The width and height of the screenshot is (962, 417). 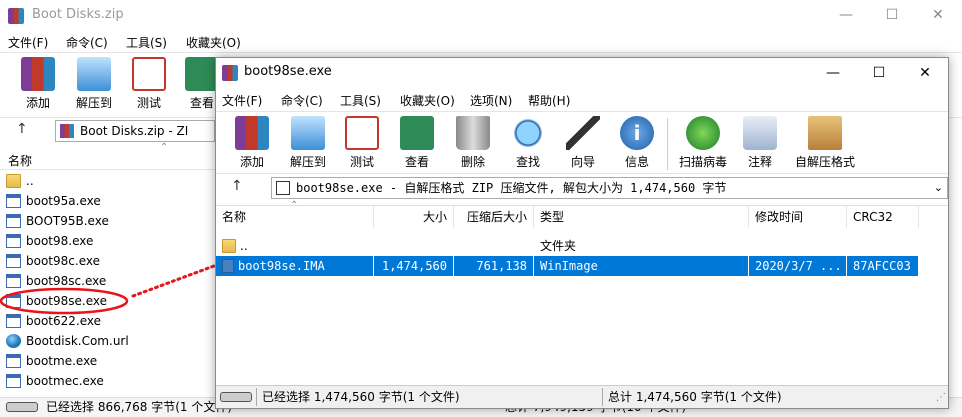 I want to click on checklist-icon, so click(x=149, y=74).